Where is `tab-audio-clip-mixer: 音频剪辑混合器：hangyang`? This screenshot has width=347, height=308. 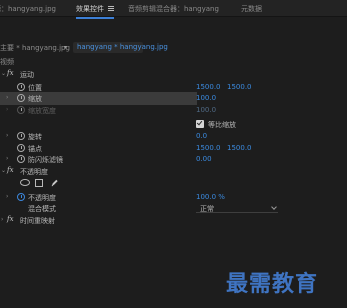
tab-audio-clip-mixer: 音频剪辑混合器：hangyang is located at coordinates (173, 9).